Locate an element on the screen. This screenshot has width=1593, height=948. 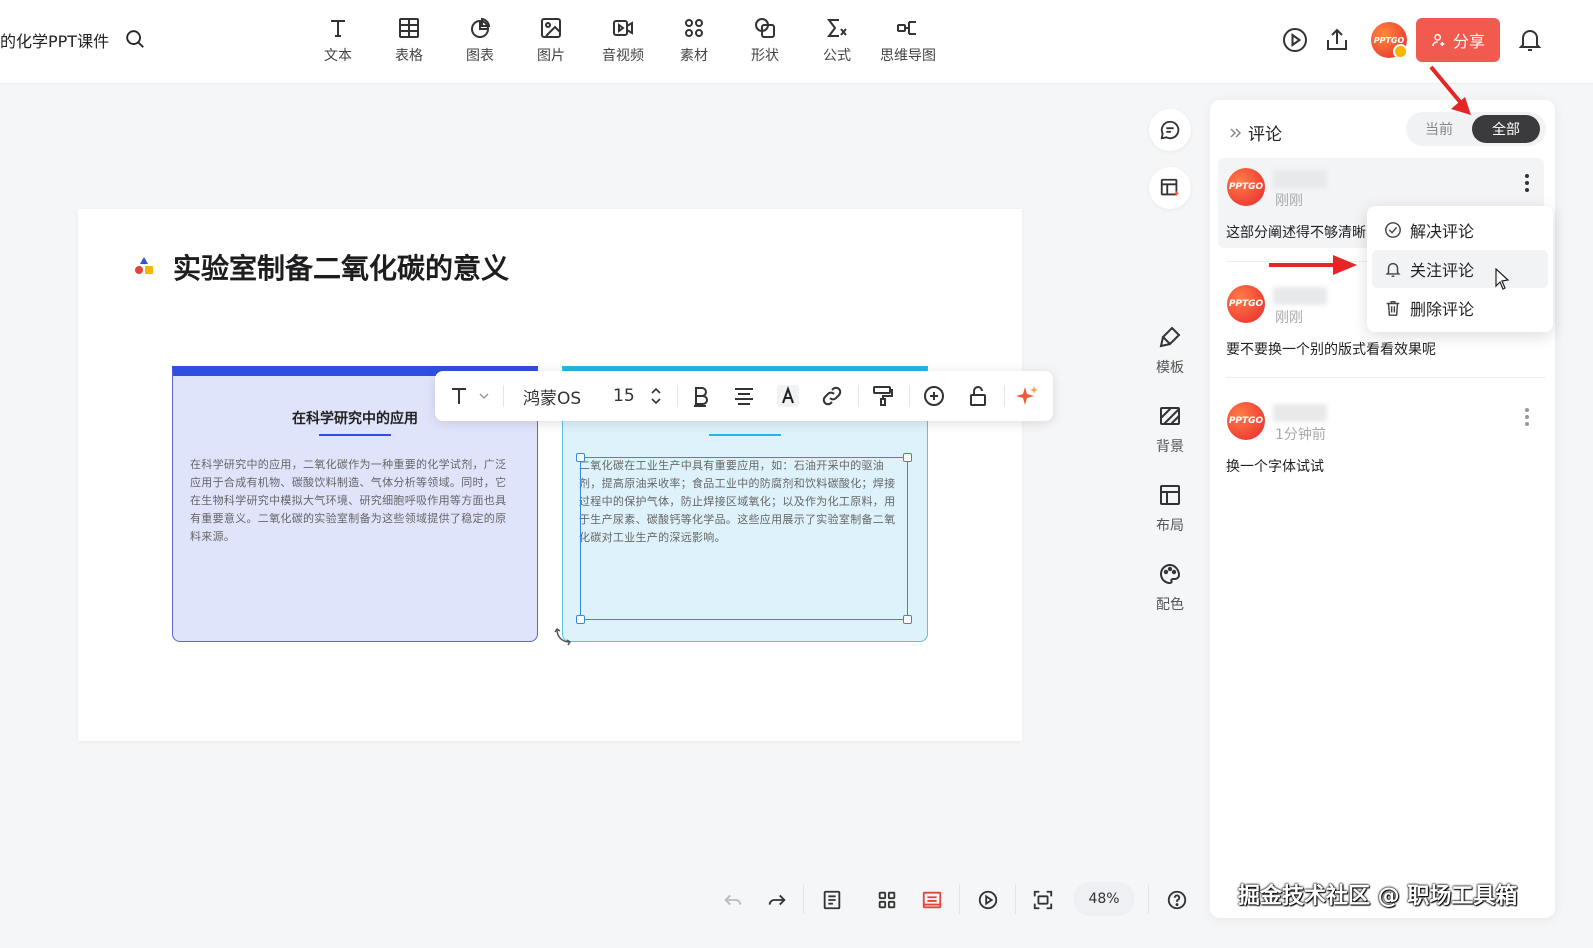
formula-icon is located at coordinates (837, 28).